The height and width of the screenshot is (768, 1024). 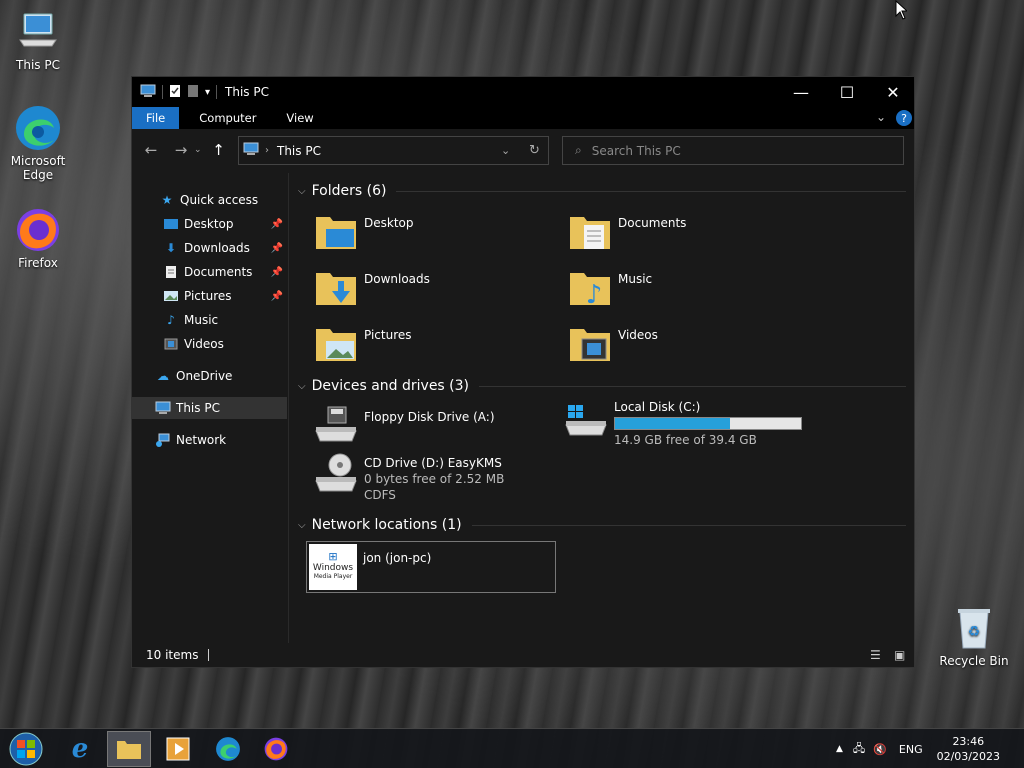 What do you see at coordinates (38, 143) in the screenshot?
I see `desktop-icon-edge: Microsoft Edge` at bounding box center [38, 143].